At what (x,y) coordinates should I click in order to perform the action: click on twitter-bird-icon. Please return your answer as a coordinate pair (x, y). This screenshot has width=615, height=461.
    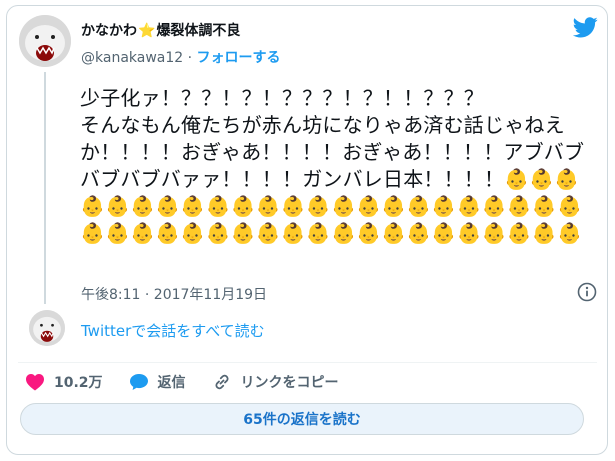
    Looking at the image, I should click on (585, 29).